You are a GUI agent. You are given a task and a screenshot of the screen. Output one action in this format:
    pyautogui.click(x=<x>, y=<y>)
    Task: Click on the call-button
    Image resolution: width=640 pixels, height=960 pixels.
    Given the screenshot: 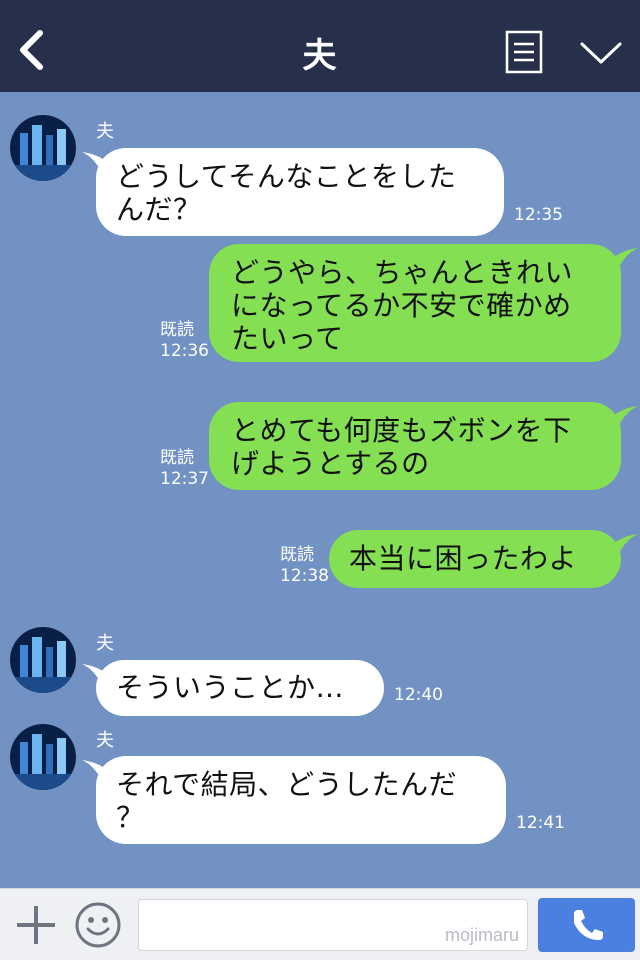 What is the action you would take?
    pyautogui.click(x=586, y=925)
    